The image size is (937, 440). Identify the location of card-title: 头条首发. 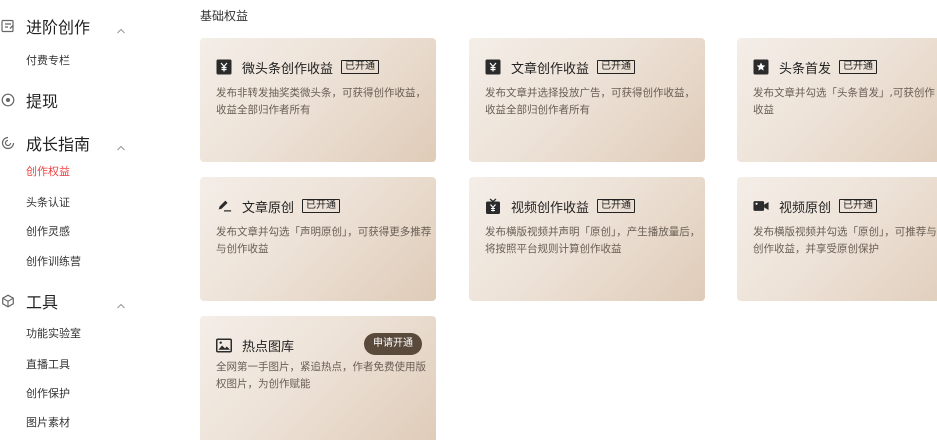
(805, 69).